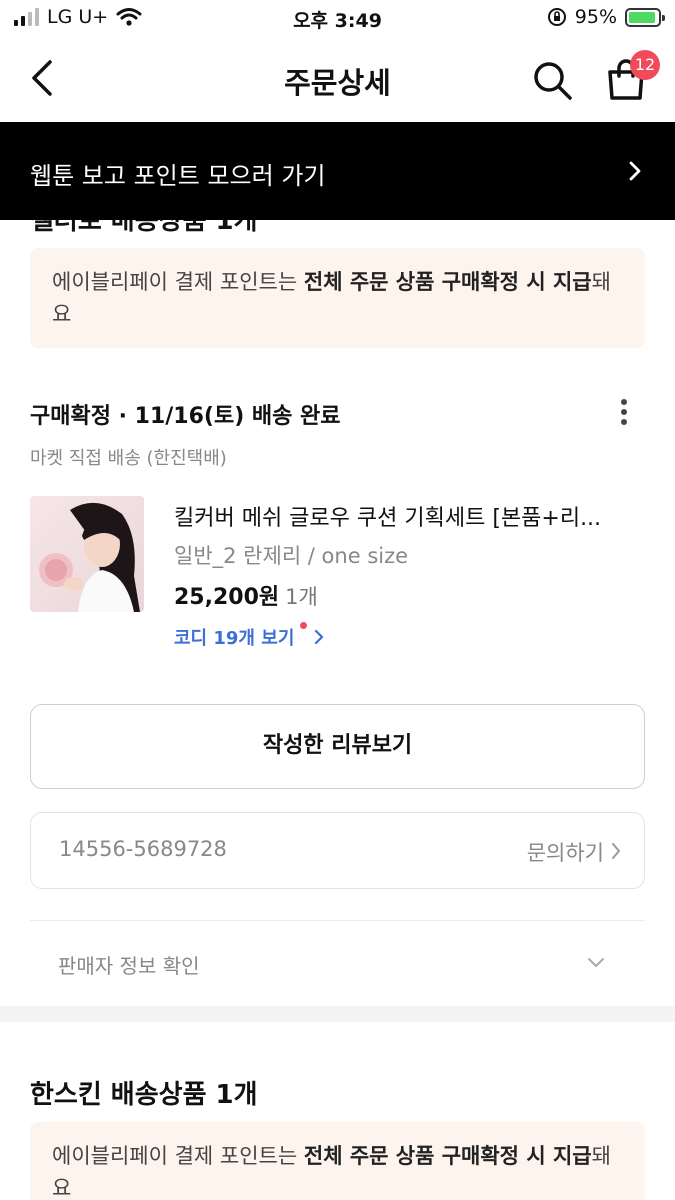  I want to click on product-price-row: 25,200원 1개, so click(246, 595).